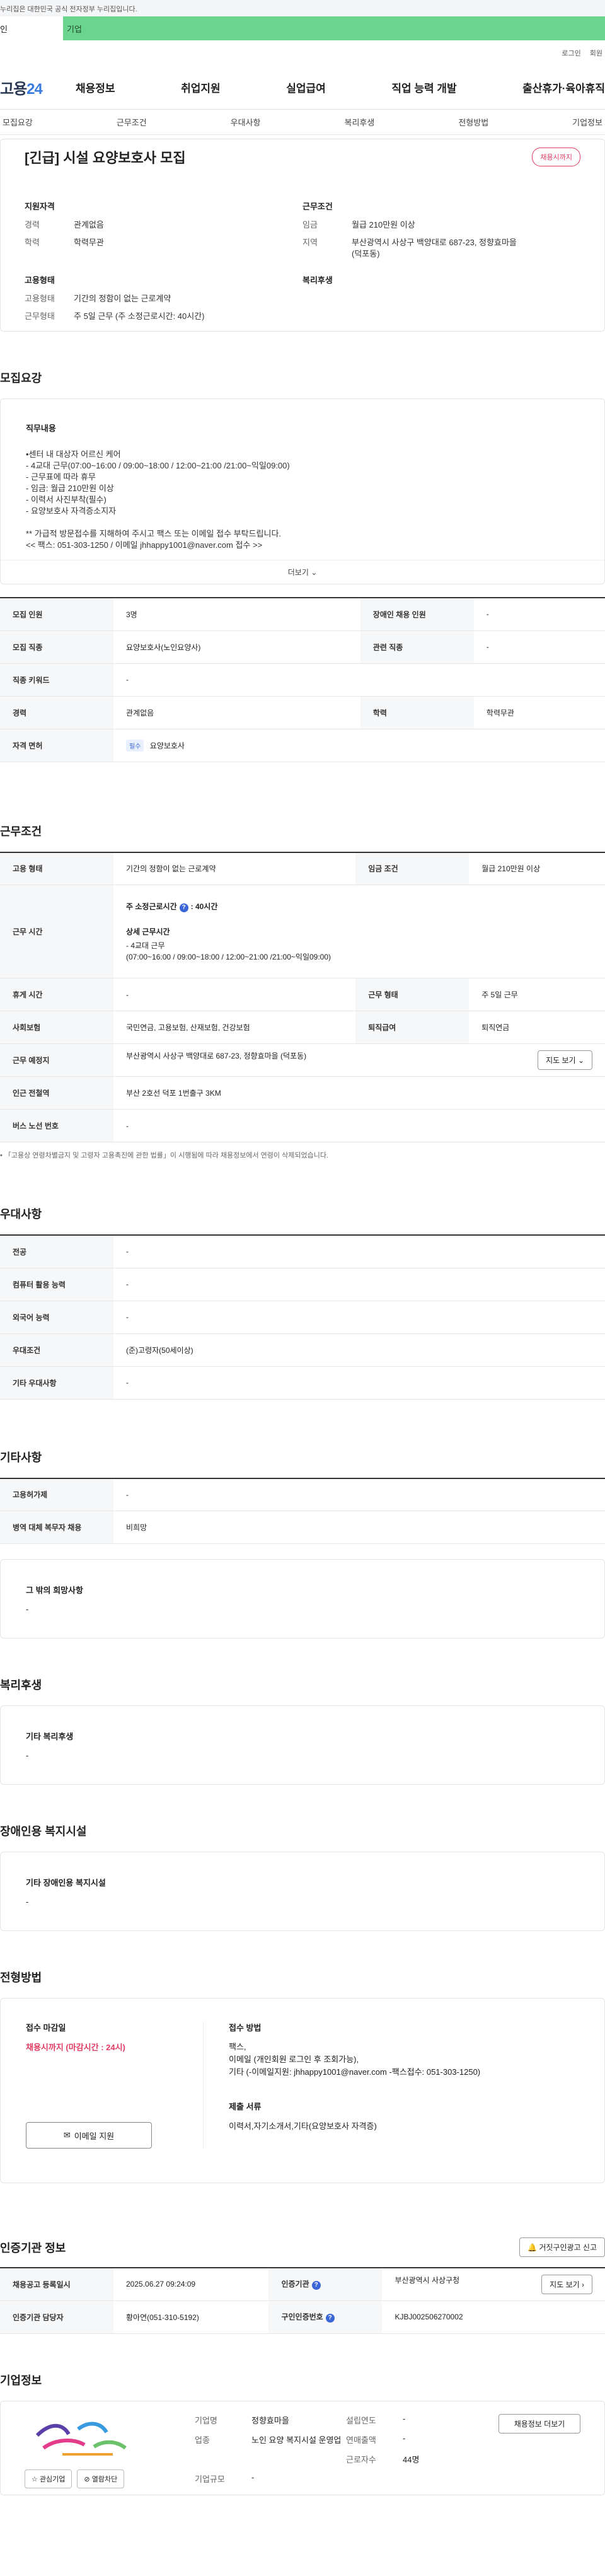  I want to click on disabled-box-value: -, so click(28, 1902).